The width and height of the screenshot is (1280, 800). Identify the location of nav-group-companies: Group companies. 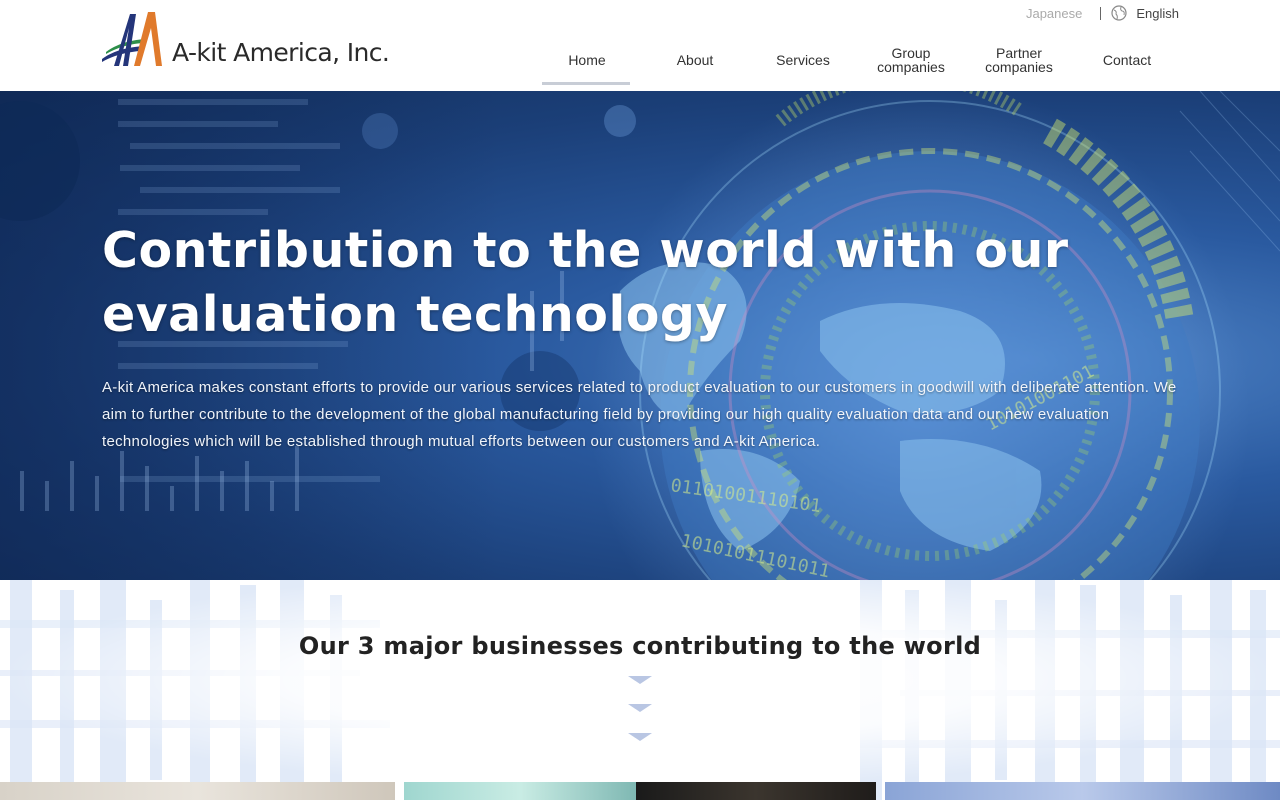
(911, 60).